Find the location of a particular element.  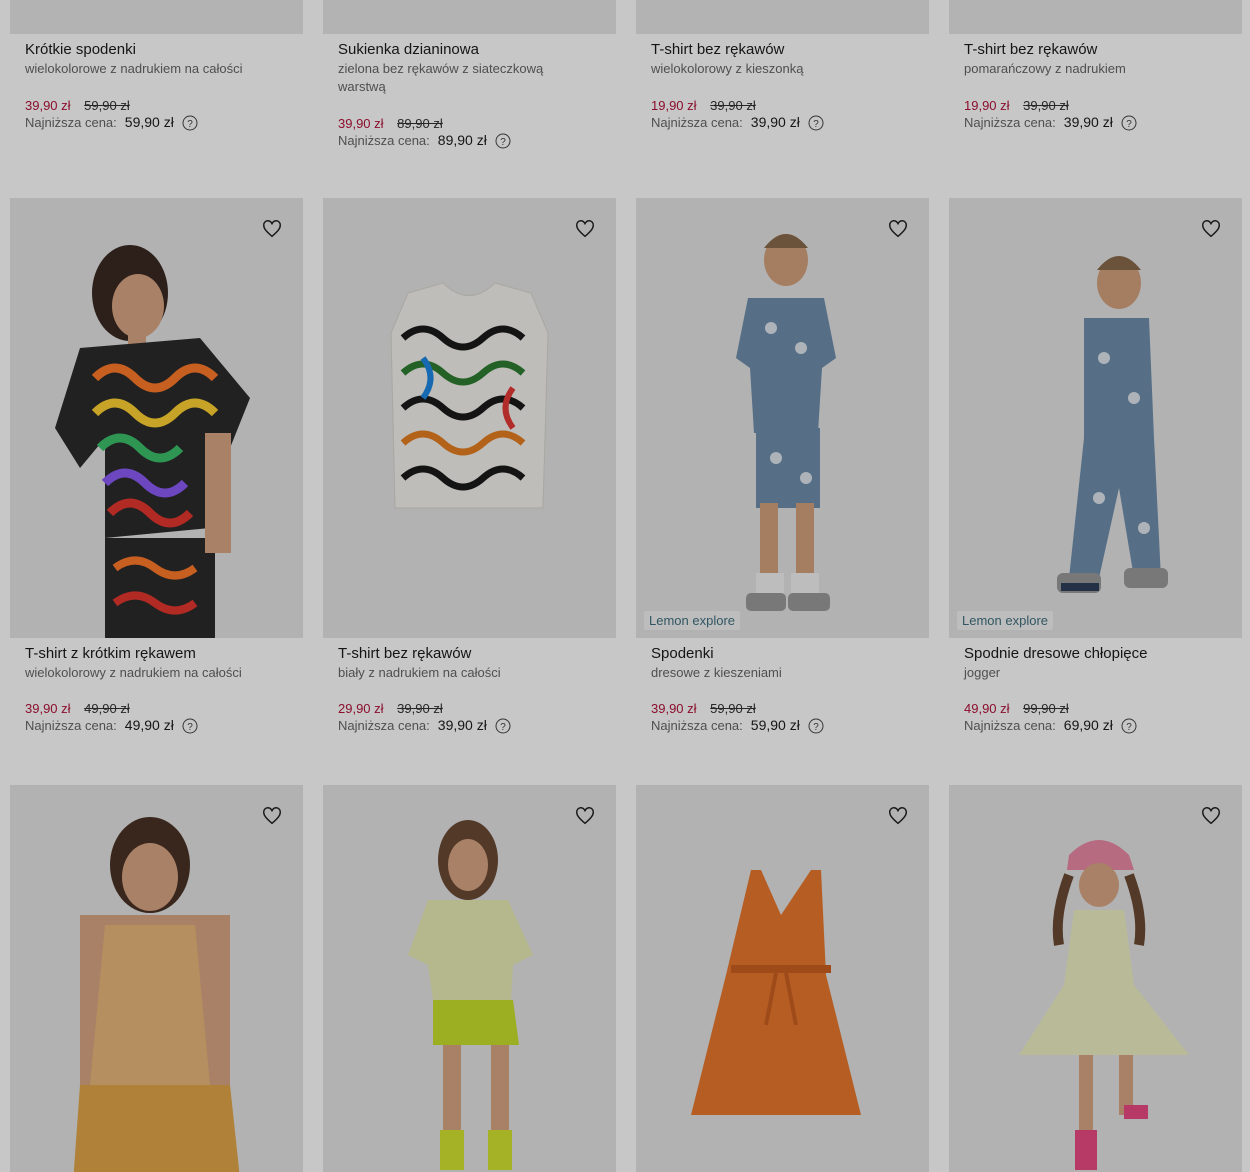

product-description: jogger is located at coordinates (982, 672).